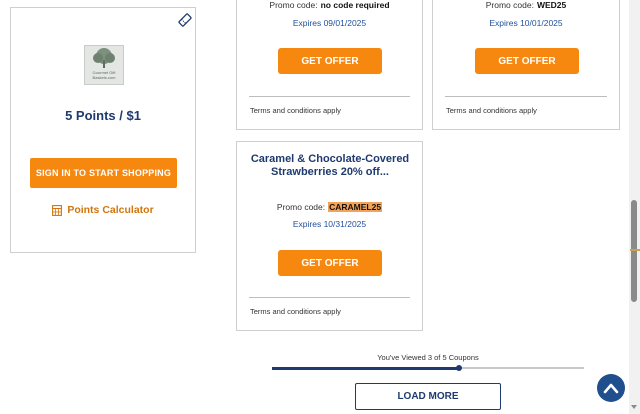 This screenshot has height=414, width=640. Describe the element at coordinates (355, 207) in the screenshot. I see `promo-code: CARAMEL25` at that location.